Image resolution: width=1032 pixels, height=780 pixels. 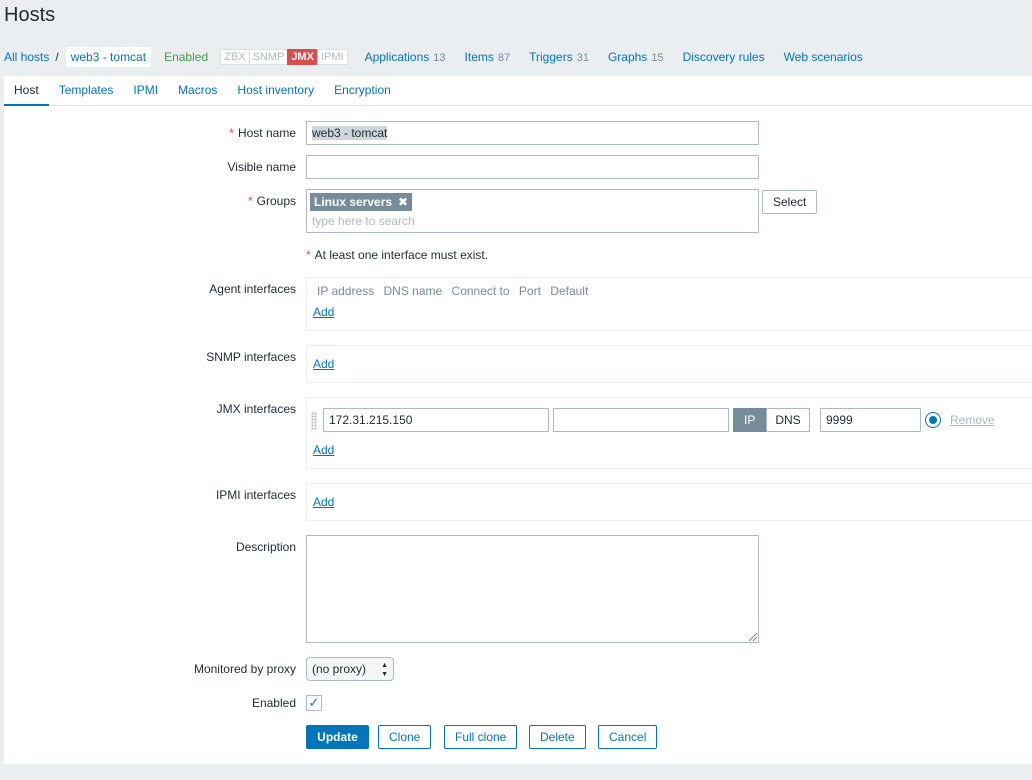 What do you see at coordinates (276, 201) in the screenshot?
I see `groups-label-text: Groups` at bounding box center [276, 201].